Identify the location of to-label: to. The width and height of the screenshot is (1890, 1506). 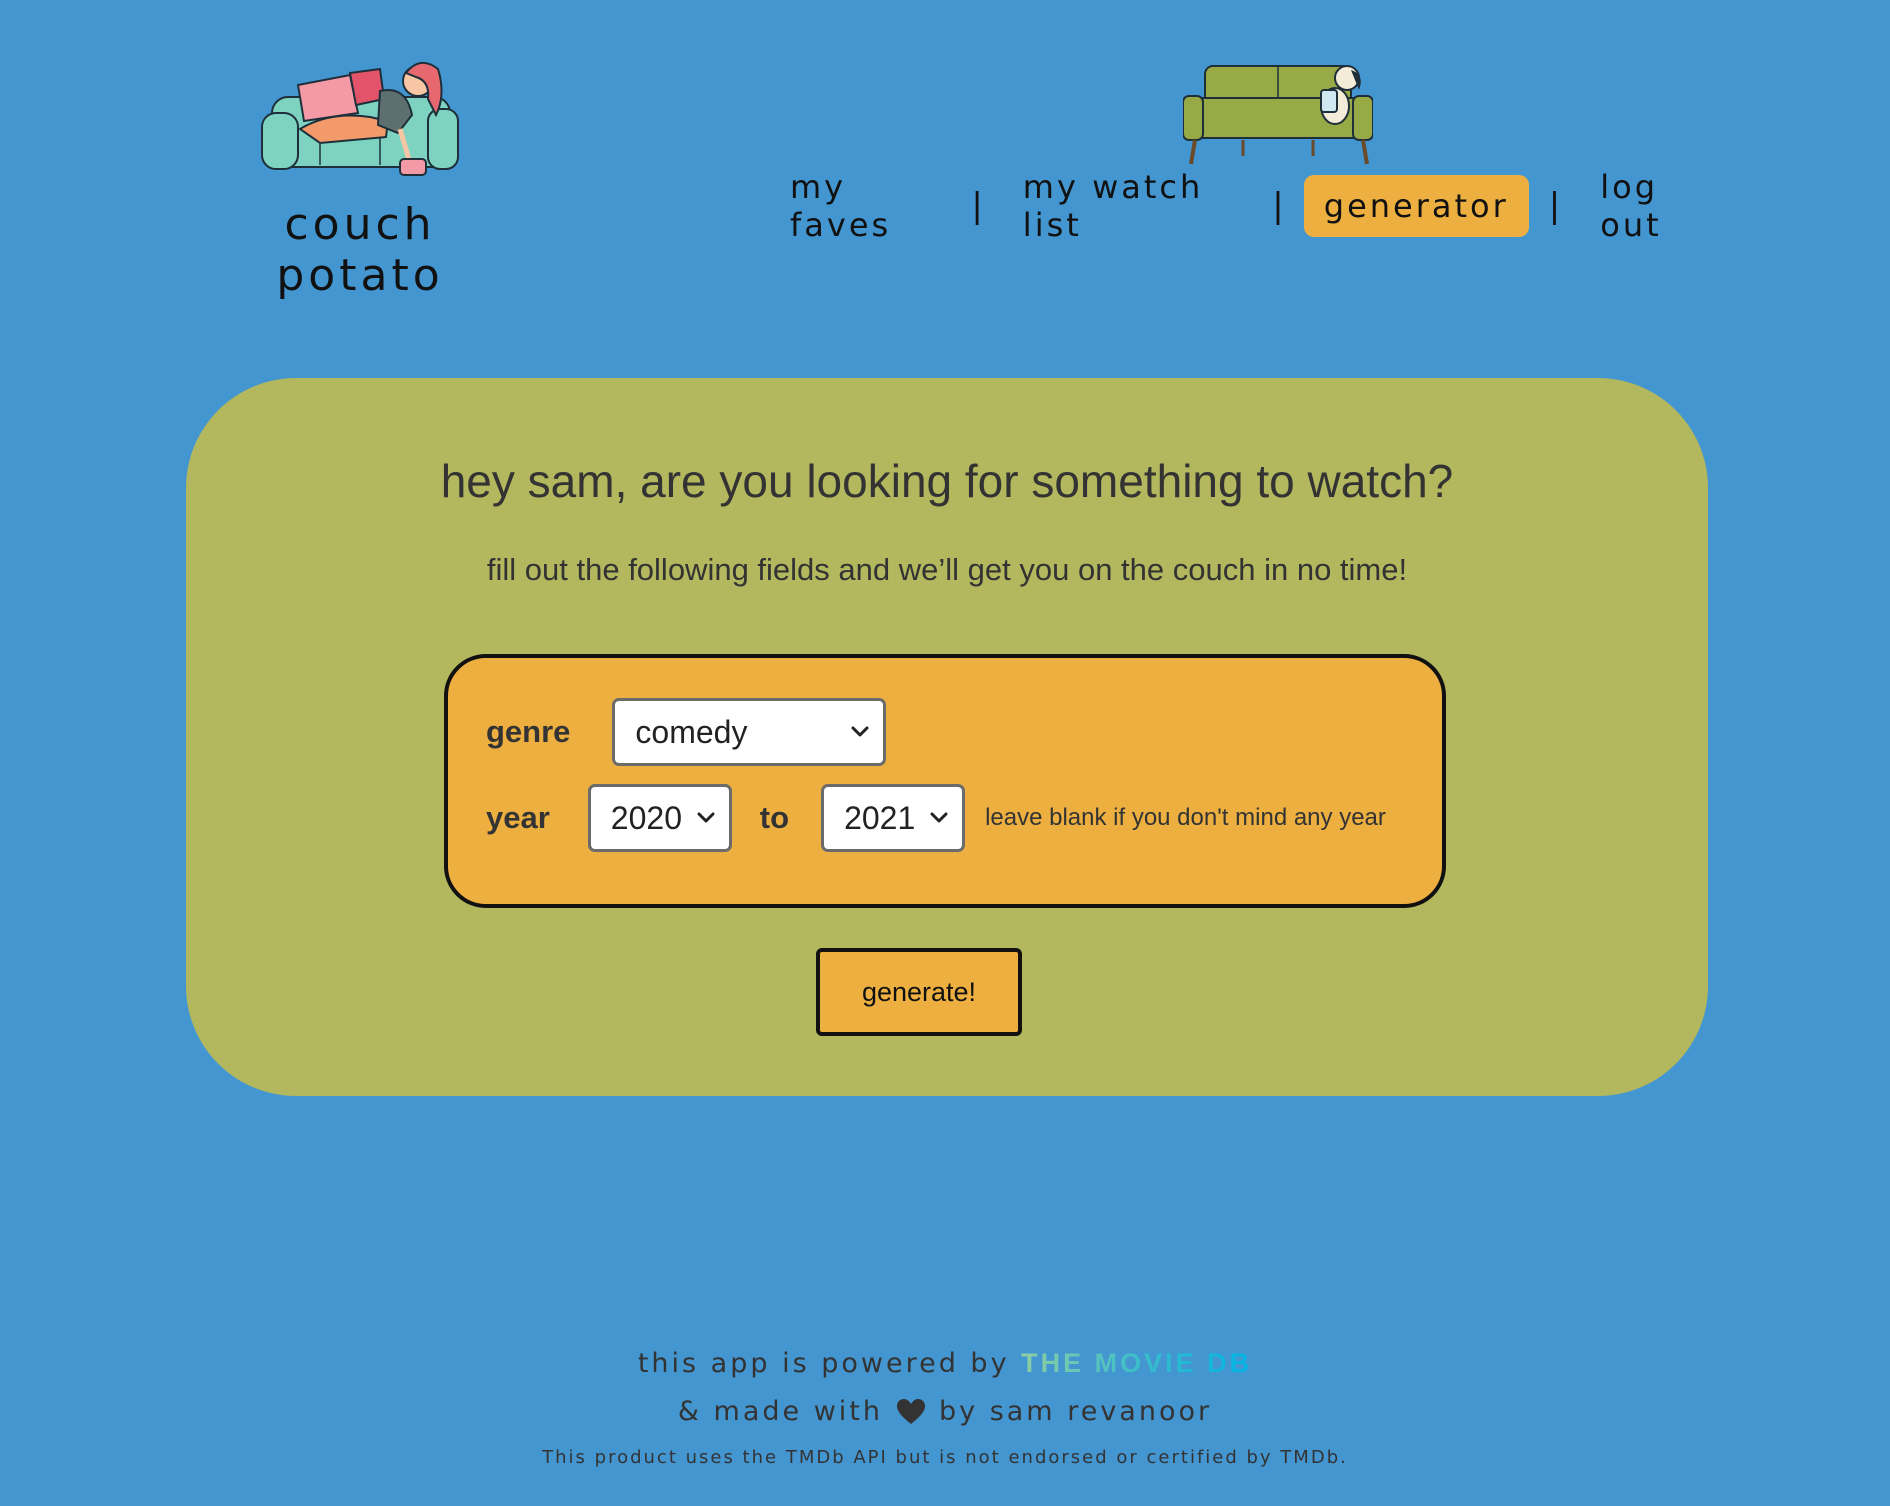
(774, 817).